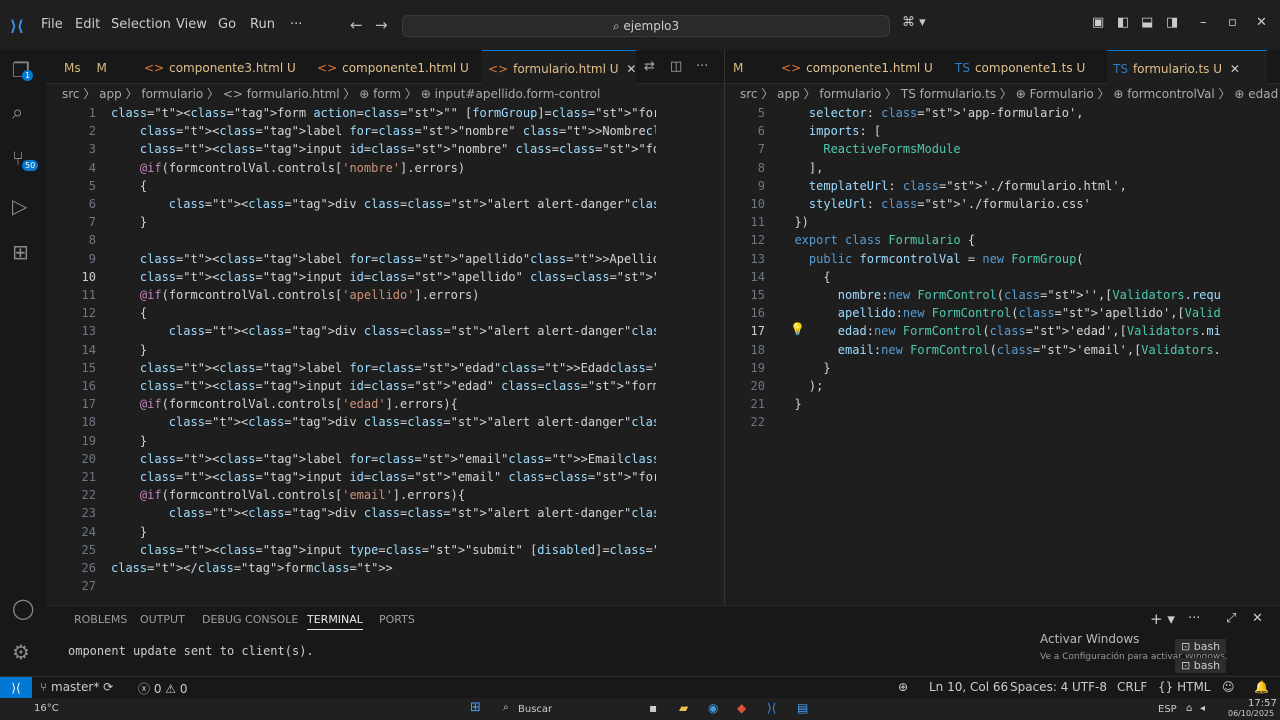  I want to click on settings-gear-icon: ⚙, so click(21, 652).